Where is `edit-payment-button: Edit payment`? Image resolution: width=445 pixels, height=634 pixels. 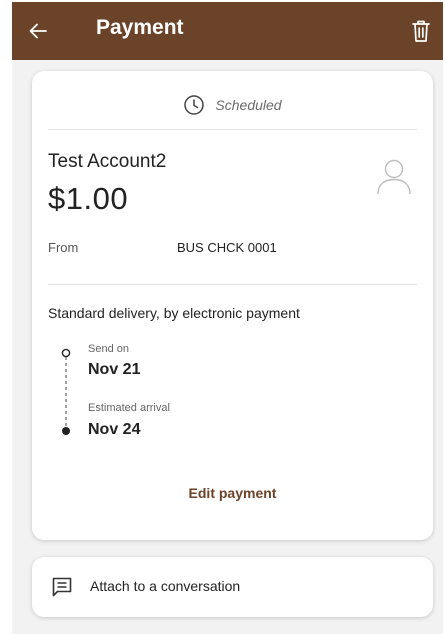
edit-payment-button: Edit payment is located at coordinates (232, 493).